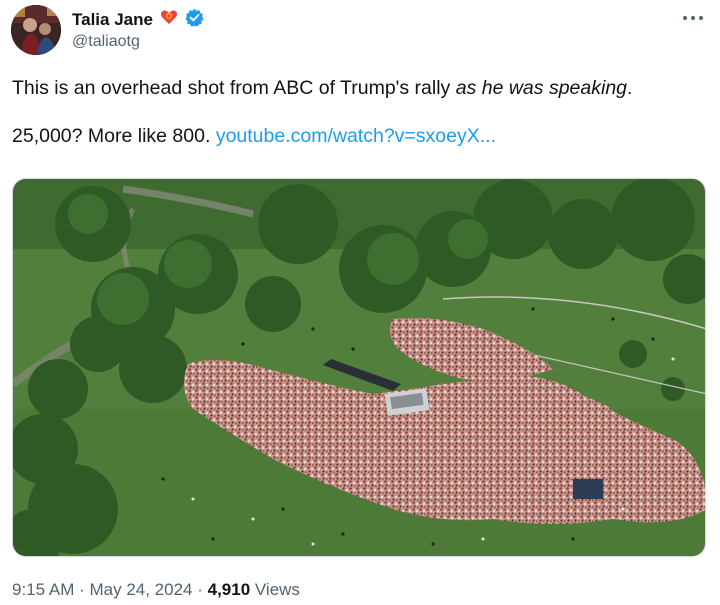 This screenshot has height=605, width=720. I want to click on avatar-image, so click(36, 30).